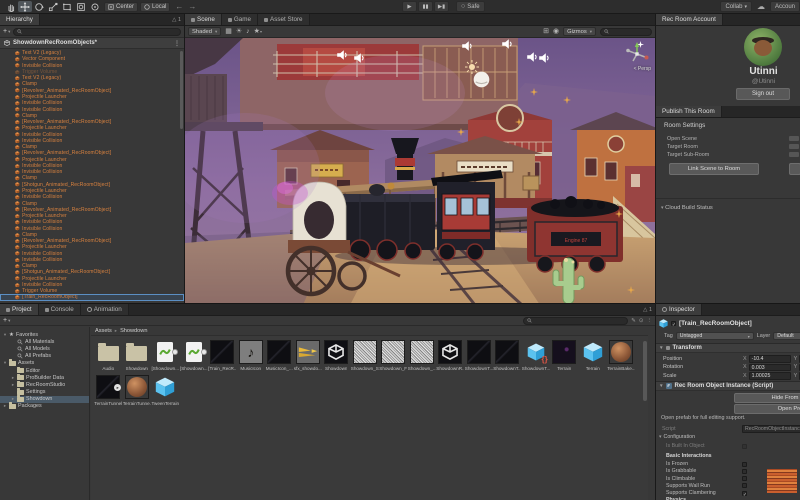 The image size is (800, 500). I want to click on scene-orientation-gizmo, so click(637, 53).